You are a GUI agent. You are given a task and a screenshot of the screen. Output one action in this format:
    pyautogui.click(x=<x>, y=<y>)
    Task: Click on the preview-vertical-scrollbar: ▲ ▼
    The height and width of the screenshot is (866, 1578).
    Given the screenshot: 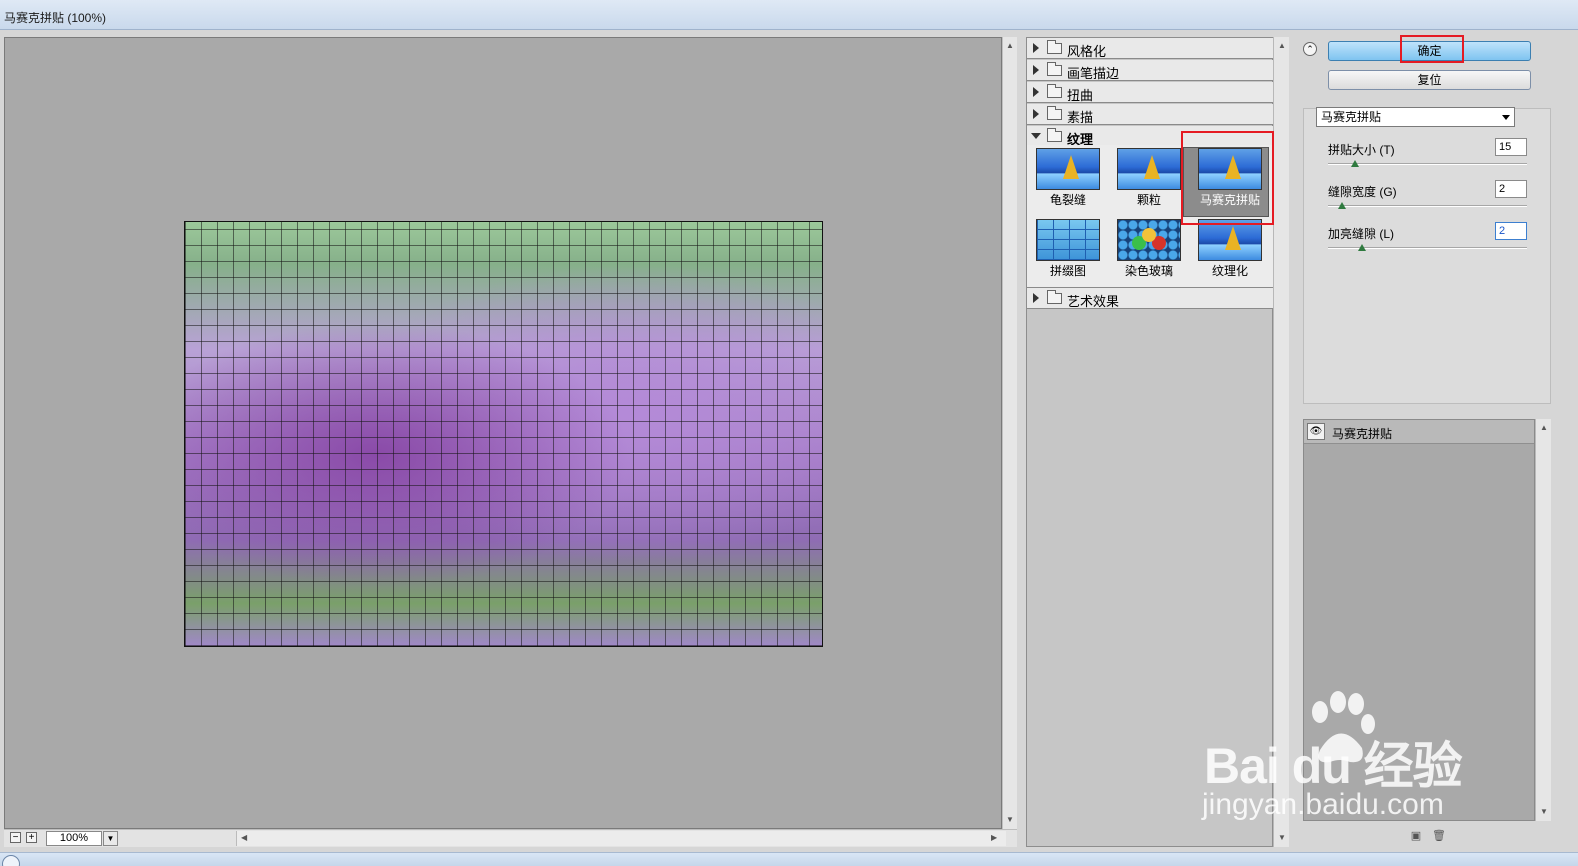 What is the action you would take?
    pyautogui.click(x=1009, y=433)
    